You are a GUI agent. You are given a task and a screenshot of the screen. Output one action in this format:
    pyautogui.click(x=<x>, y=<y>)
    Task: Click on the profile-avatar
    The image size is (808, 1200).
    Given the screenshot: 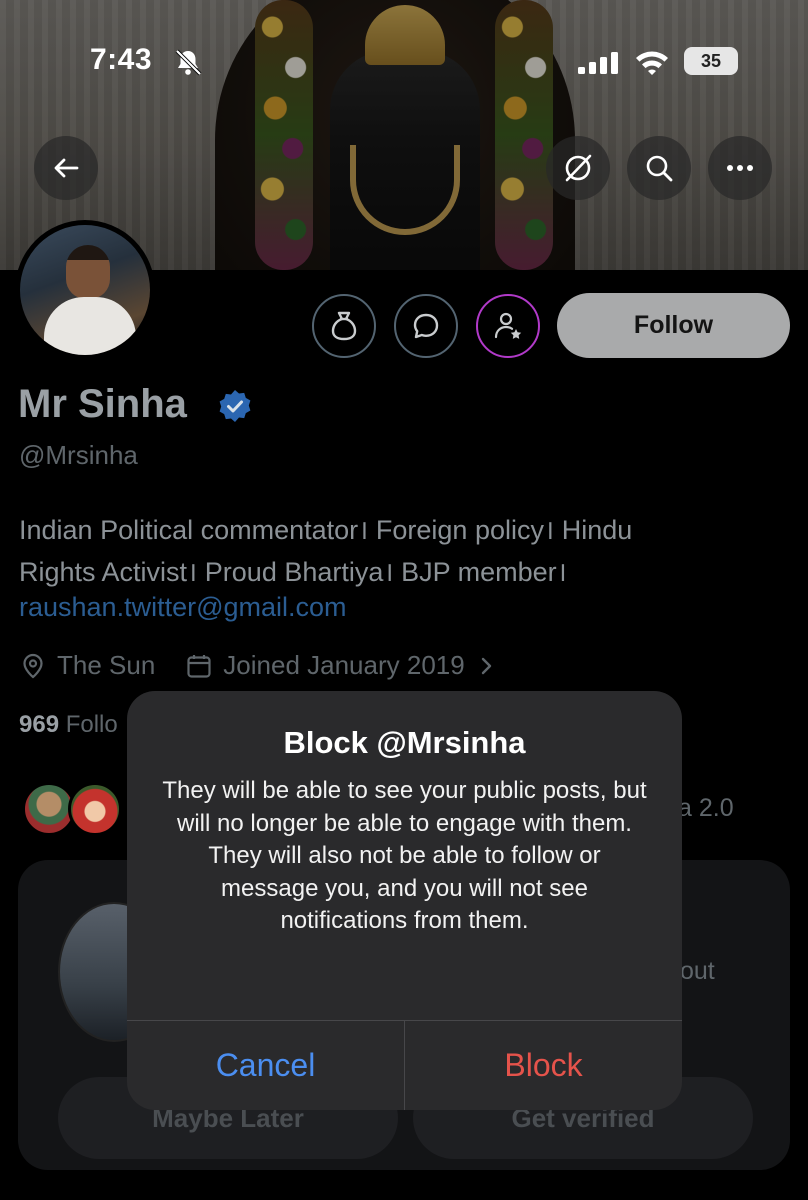 What is the action you would take?
    pyautogui.click(x=85, y=290)
    